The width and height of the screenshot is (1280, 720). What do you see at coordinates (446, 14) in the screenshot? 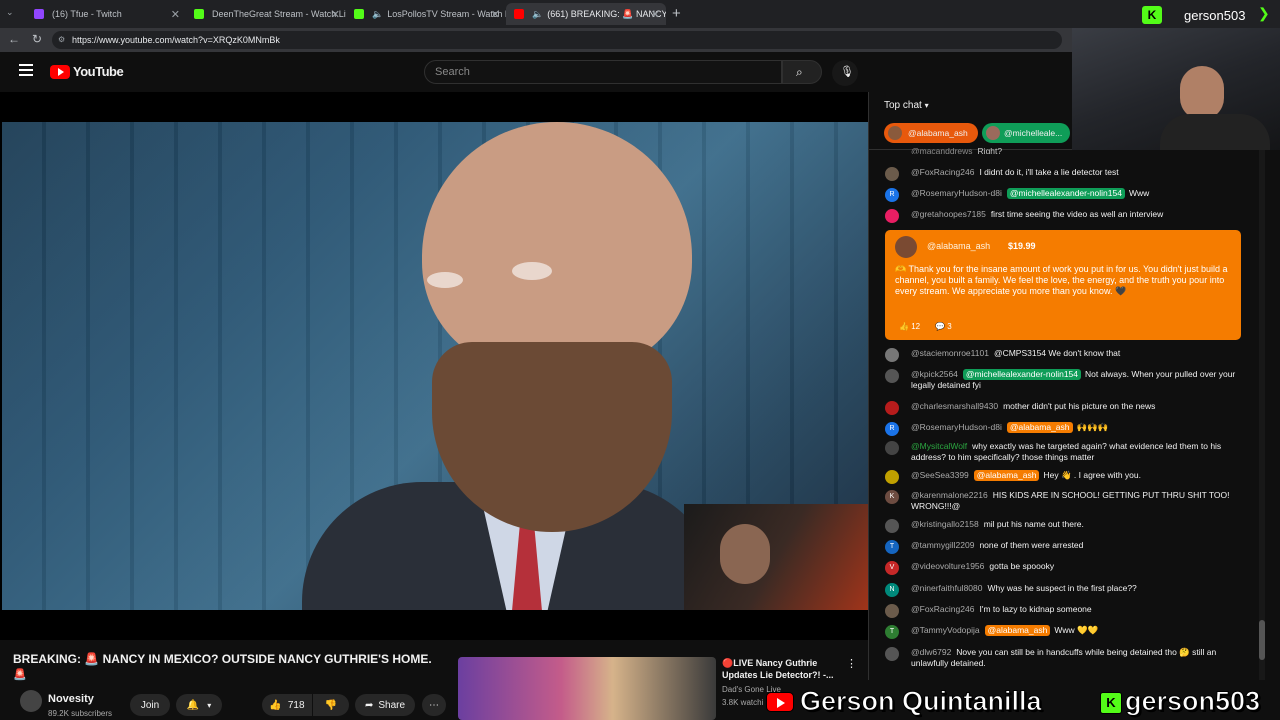
I see `tab-label: LosPollosTV Stream - Watch L` at bounding box center [446, 14].